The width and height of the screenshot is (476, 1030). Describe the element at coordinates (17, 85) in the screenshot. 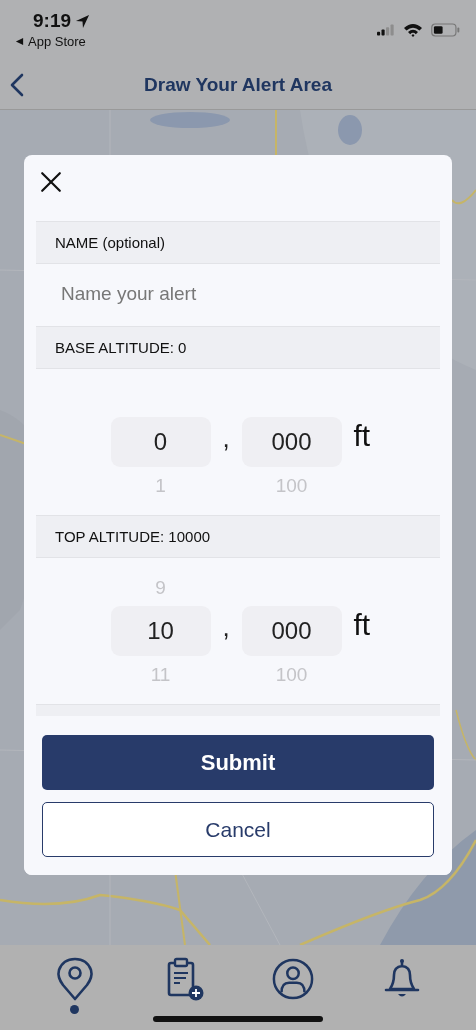

I see `back-icon` at that location.